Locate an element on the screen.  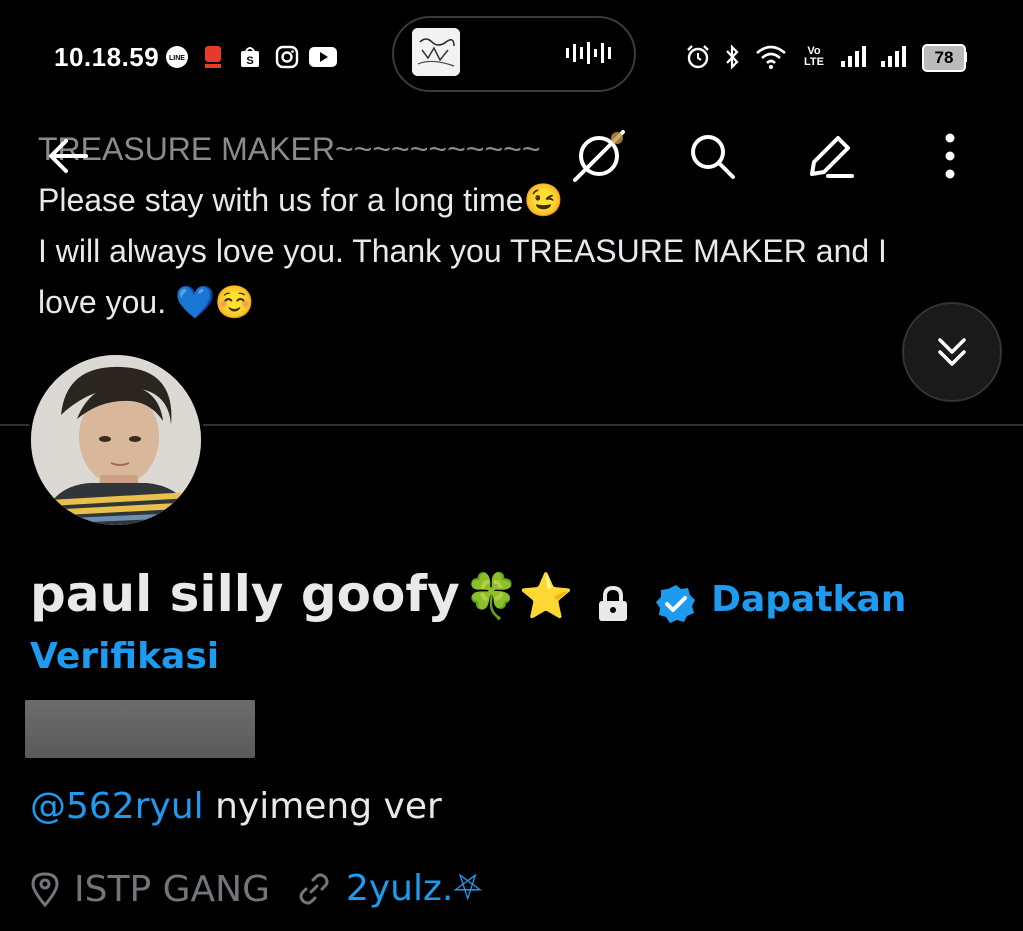
compose-button is located at coordinates (830, 156).